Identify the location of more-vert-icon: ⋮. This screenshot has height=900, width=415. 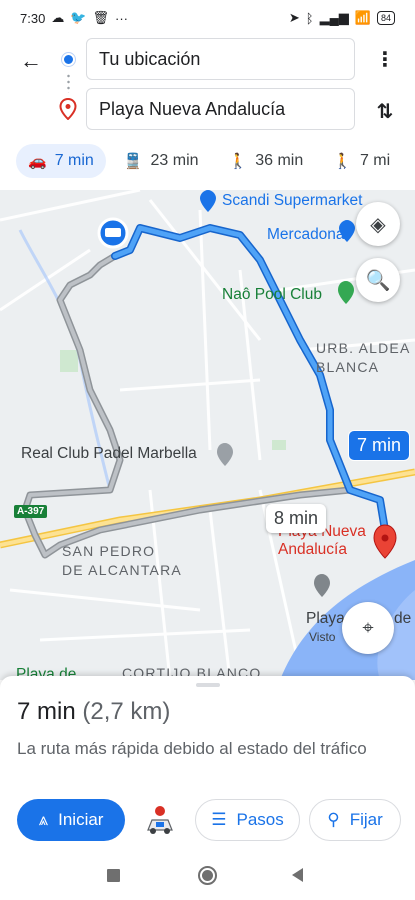
(385, 59).